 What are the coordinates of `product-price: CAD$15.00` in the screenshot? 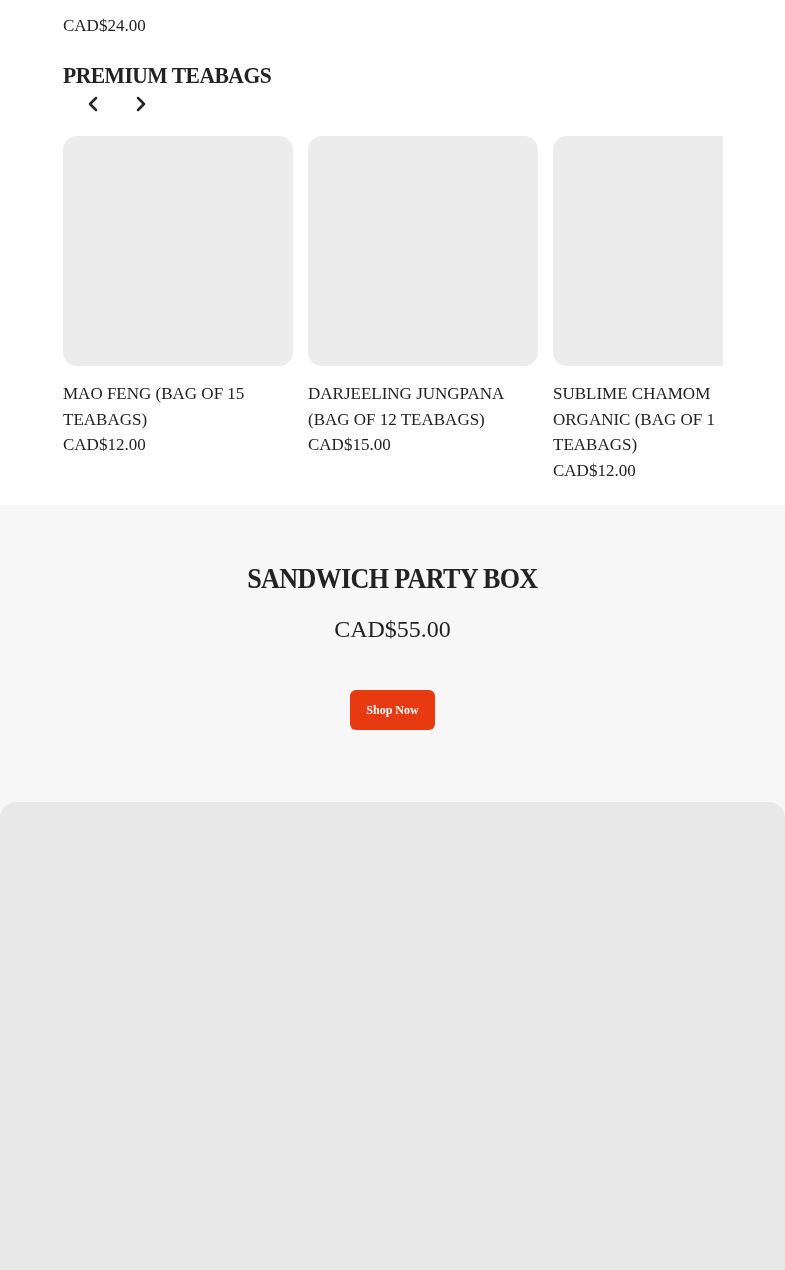 It's located at (350, 445).